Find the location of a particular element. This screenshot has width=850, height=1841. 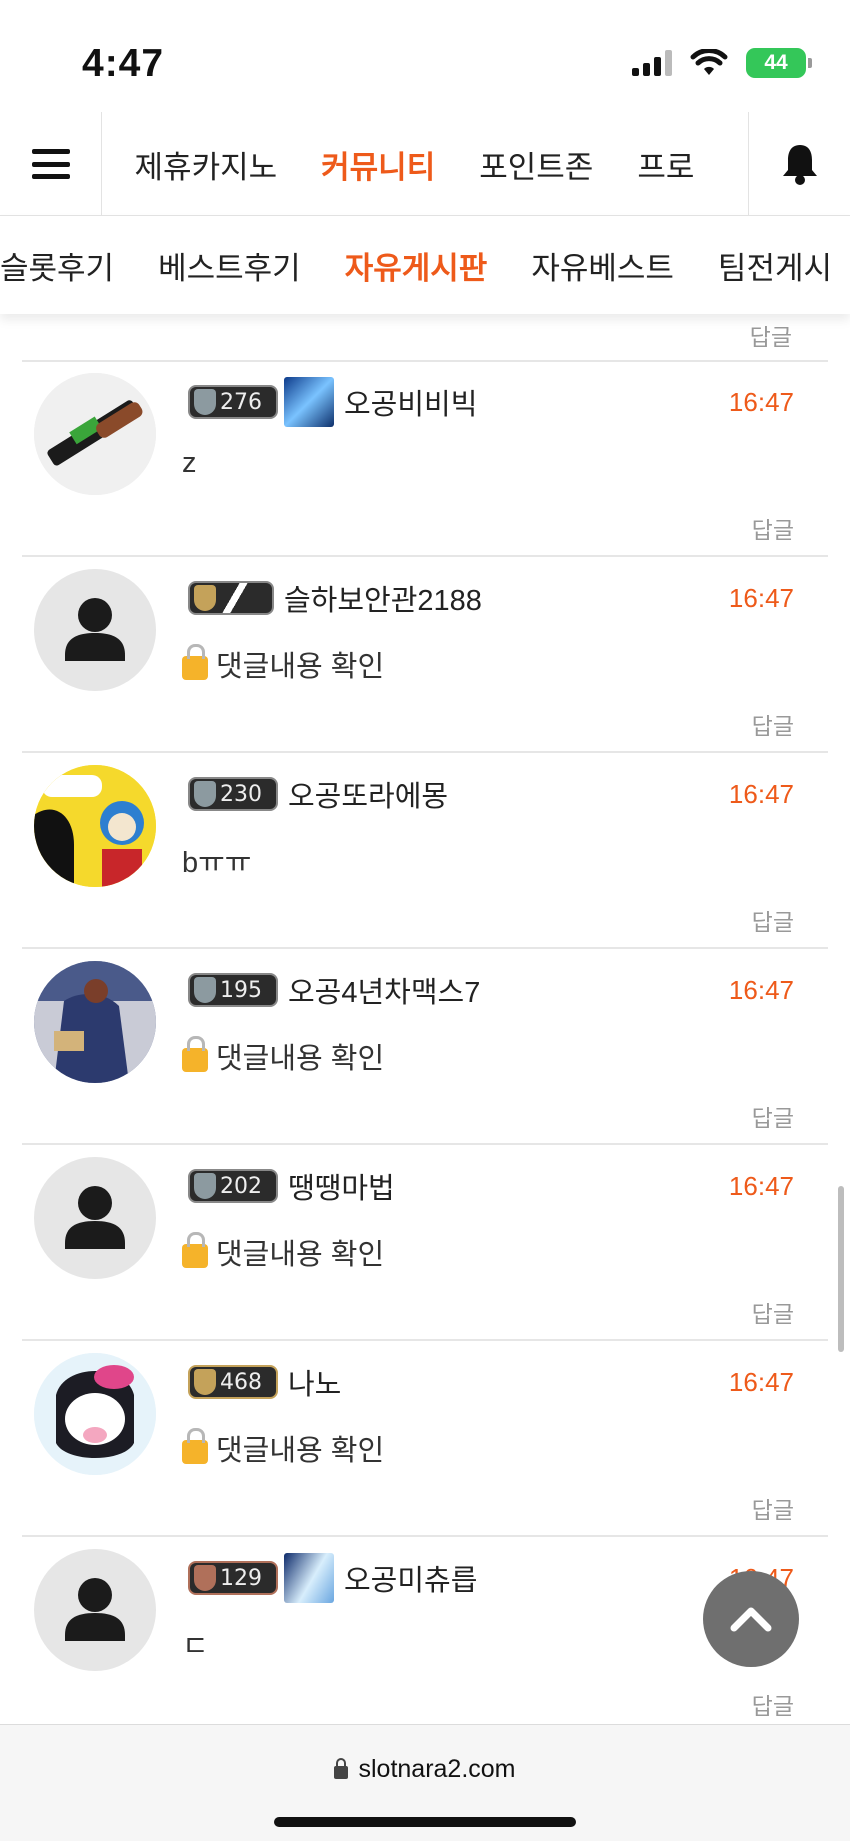

comment-meta: 276 오공비비빅 is located at coordinates (332, 402).